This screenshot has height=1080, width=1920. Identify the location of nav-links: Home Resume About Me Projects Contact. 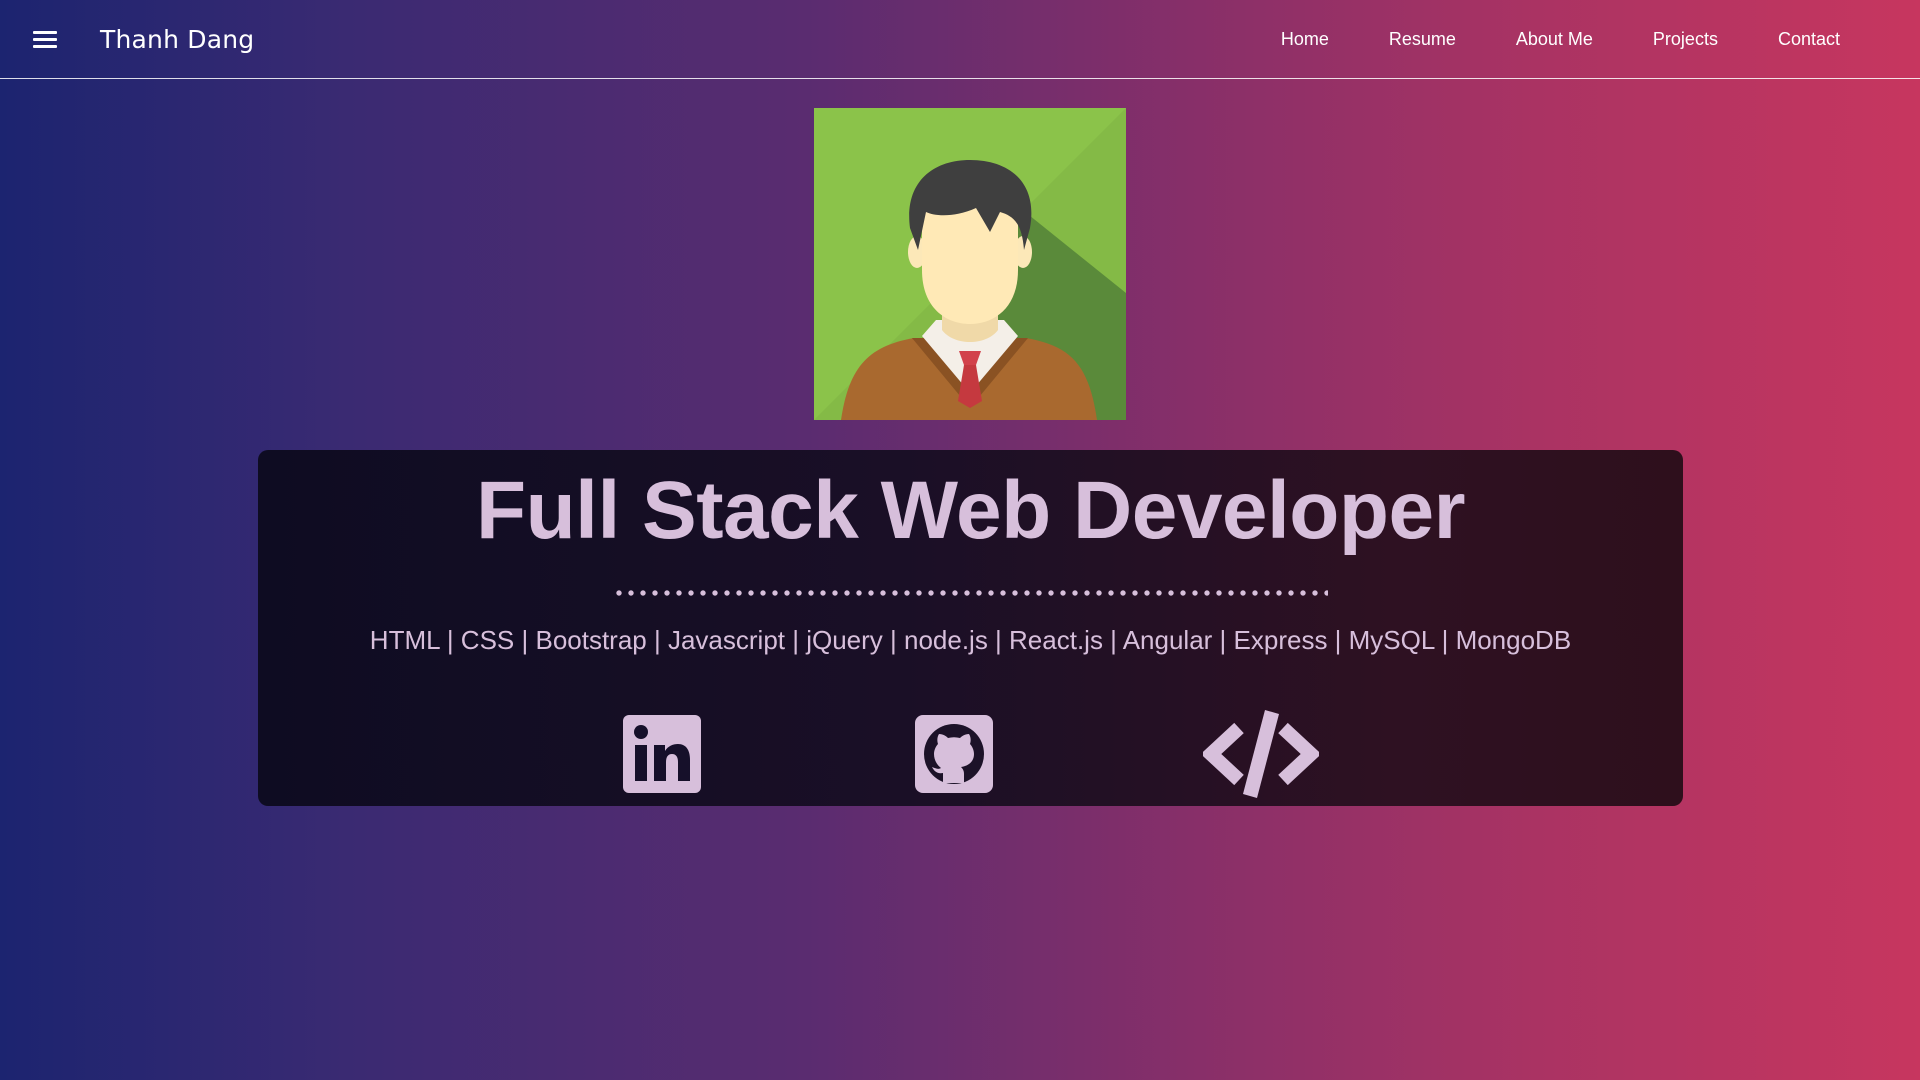
(1530, 39).